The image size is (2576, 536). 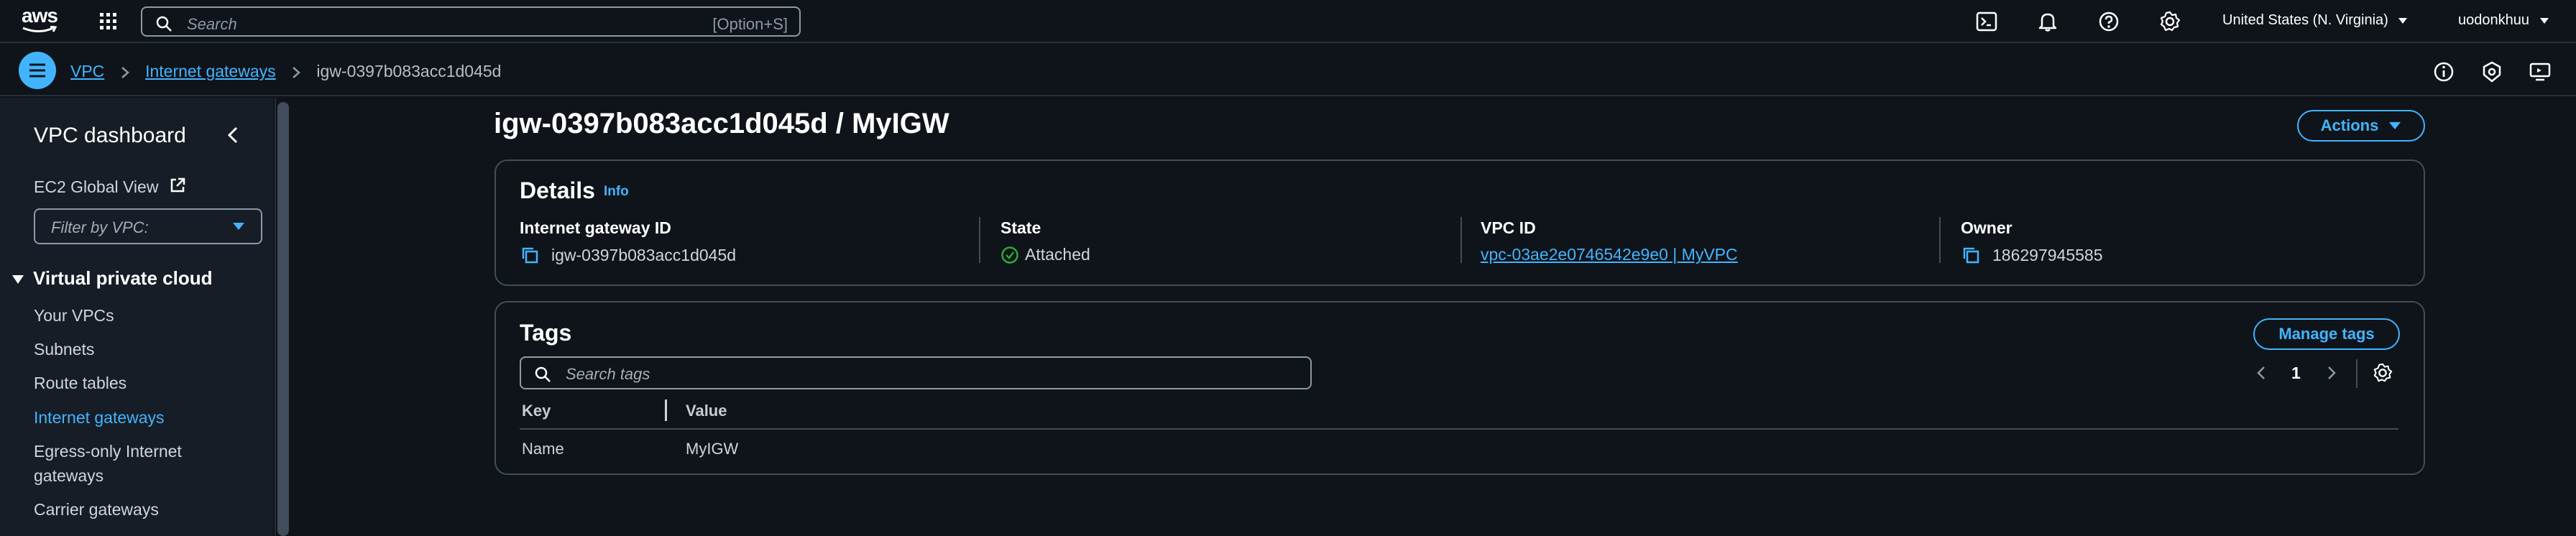 I want to click on help-icon, so click(x=2108, y=22).